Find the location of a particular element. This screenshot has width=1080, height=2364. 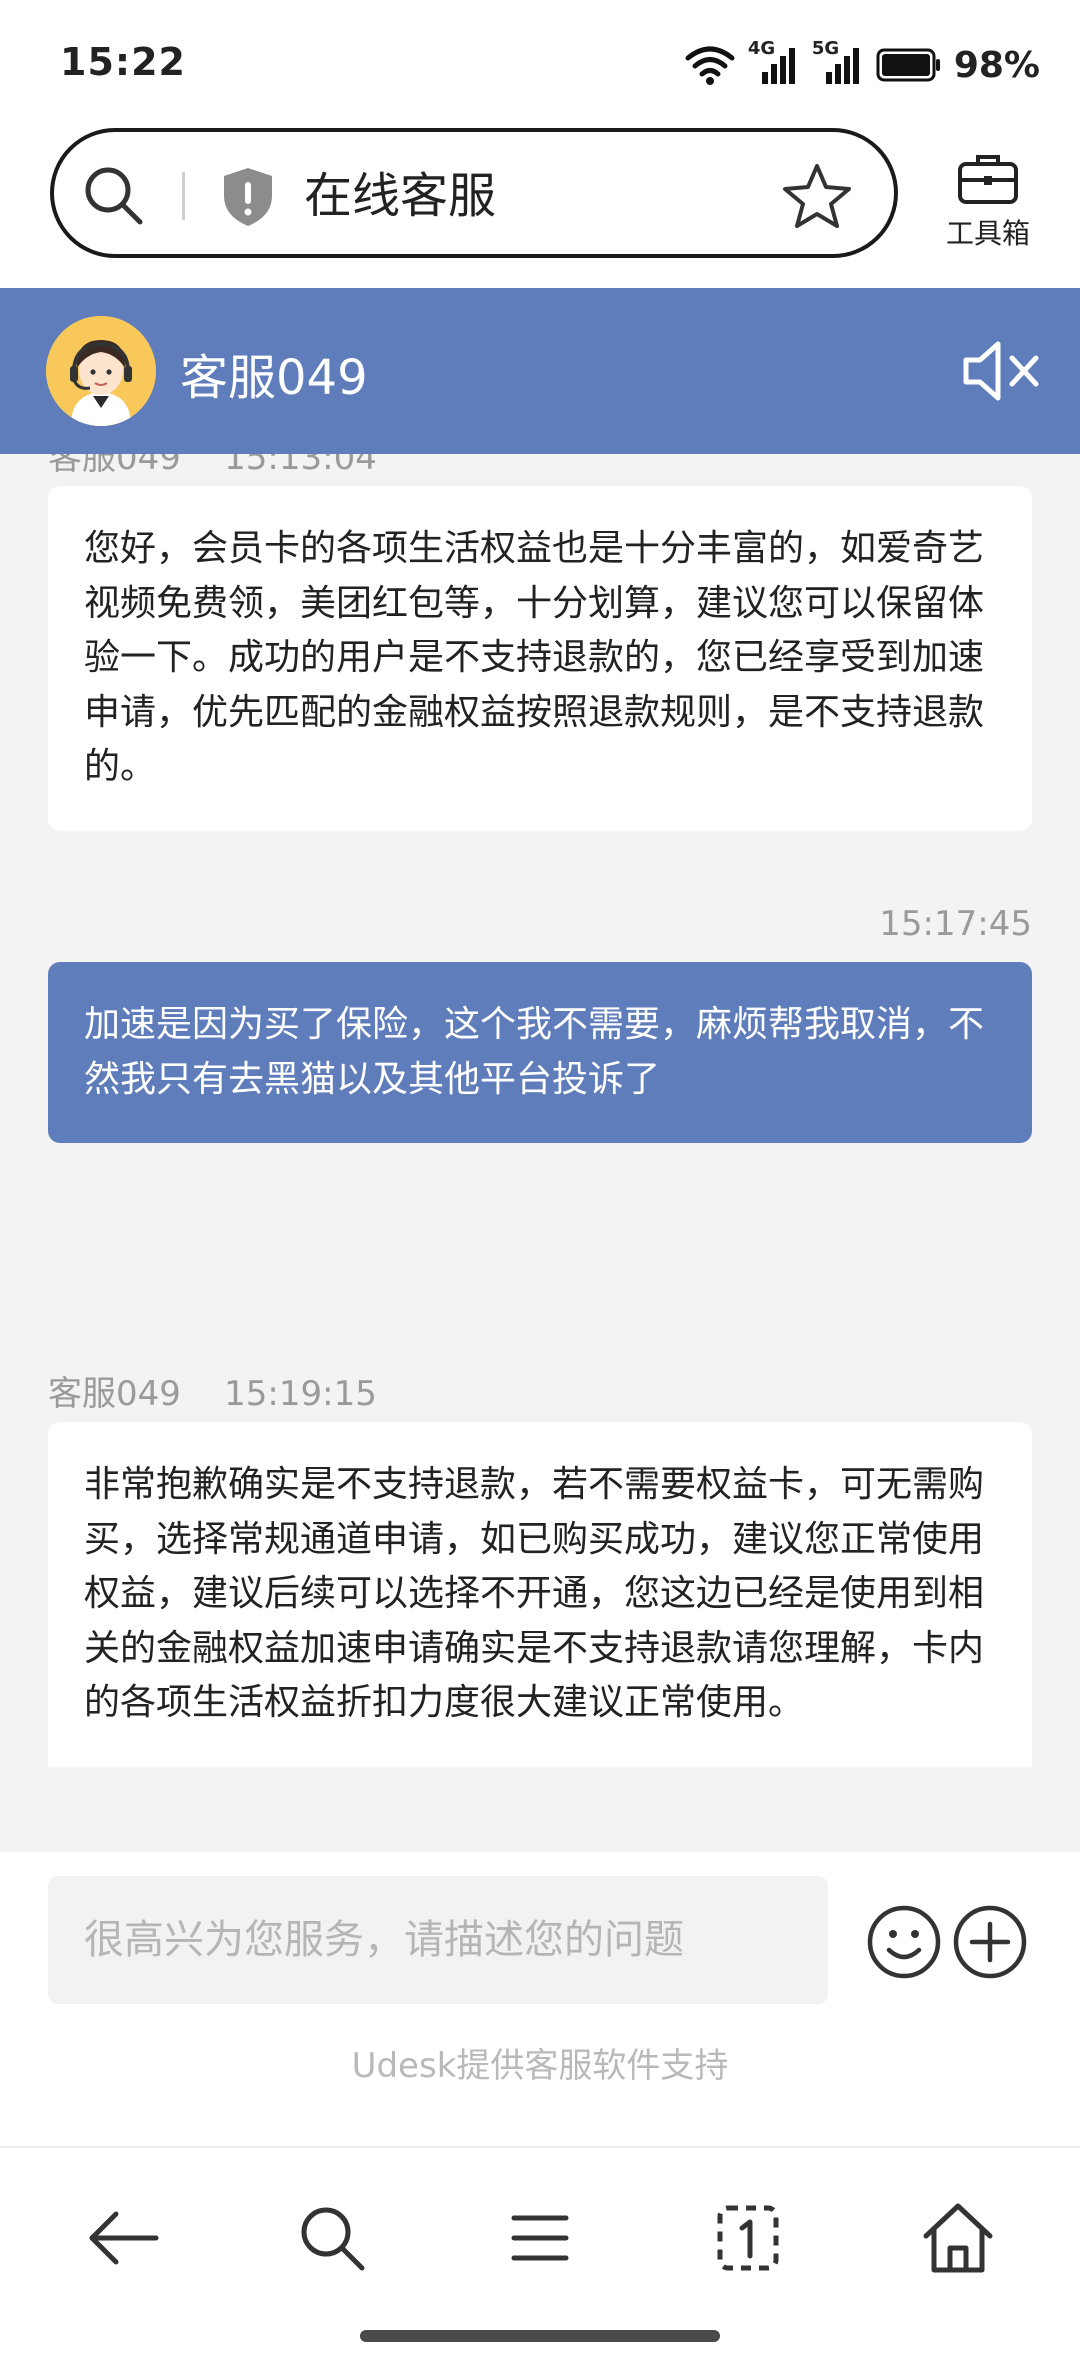

back-arrow-icon is located at coordinates (124, 2238).